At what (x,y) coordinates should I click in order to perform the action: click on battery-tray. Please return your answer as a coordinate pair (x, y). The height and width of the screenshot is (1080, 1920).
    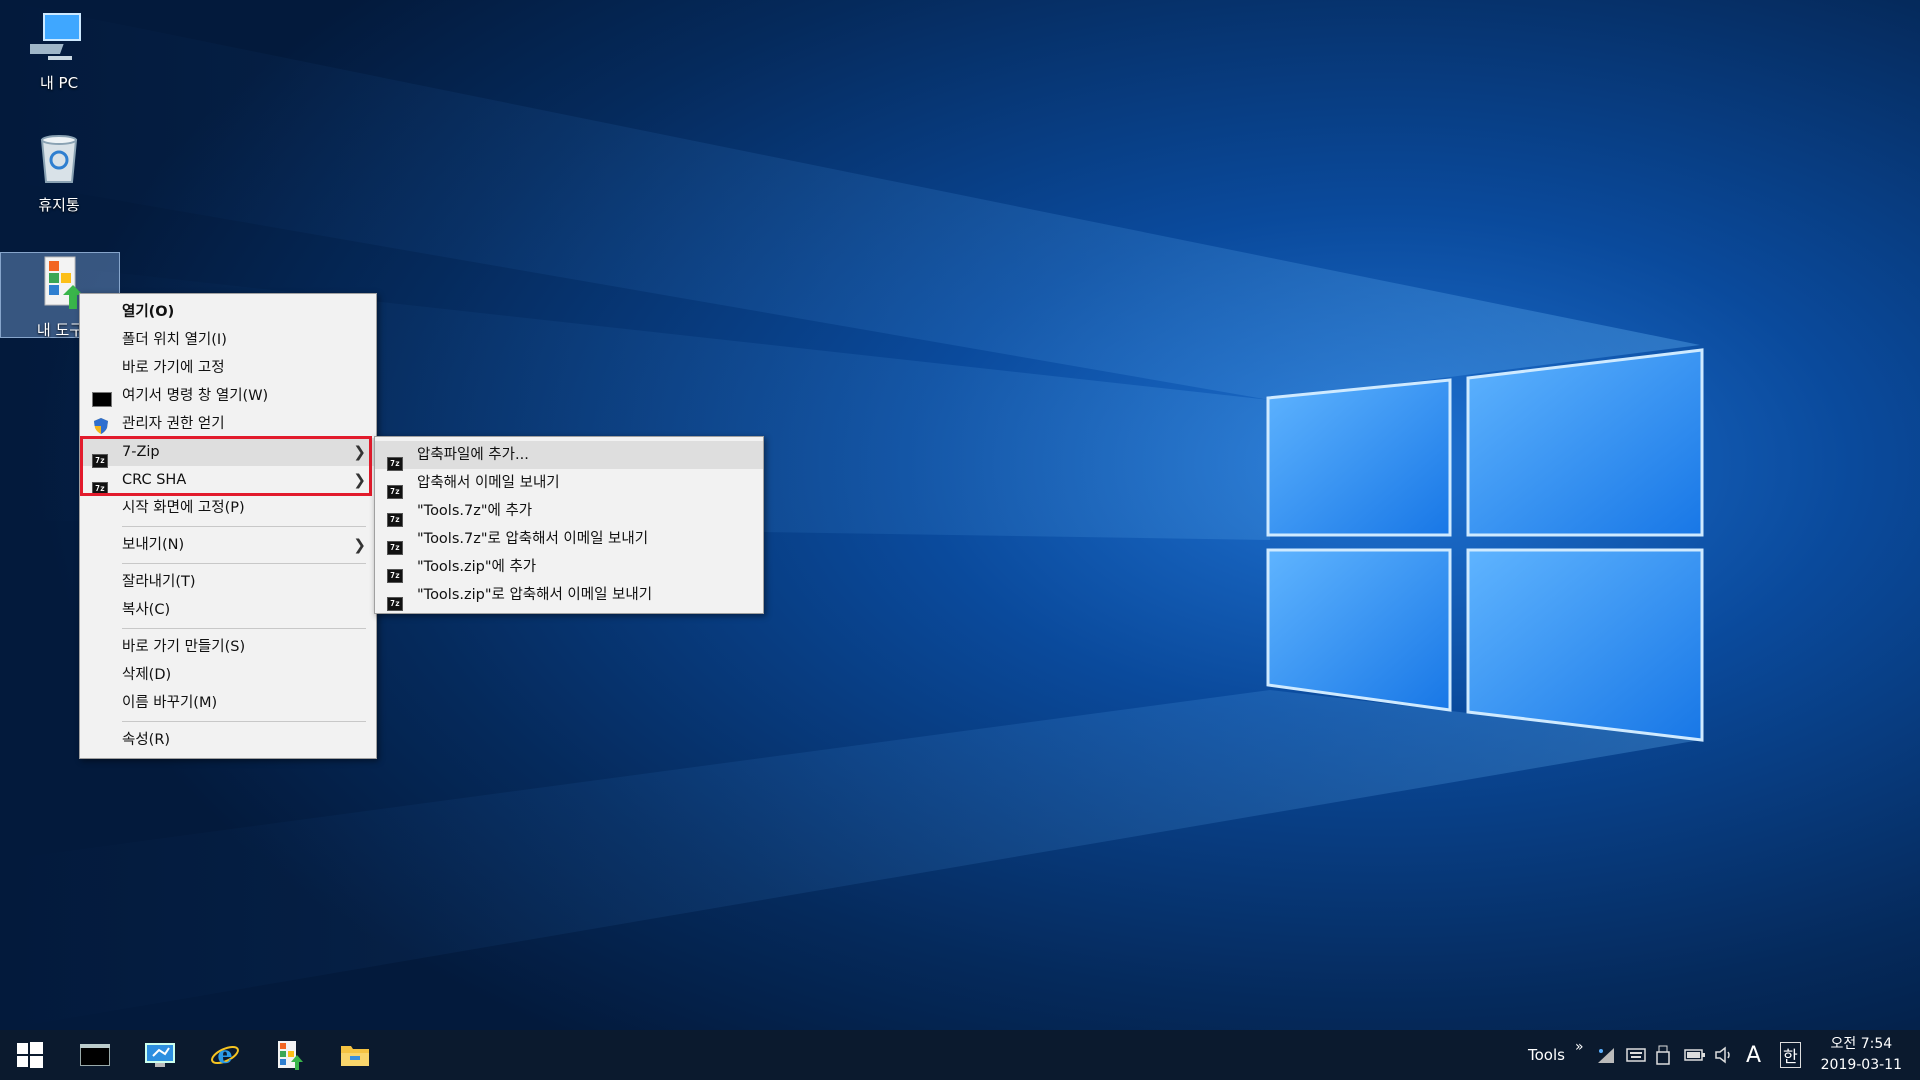
    Looking at the image, I should click on (1695, 1055).